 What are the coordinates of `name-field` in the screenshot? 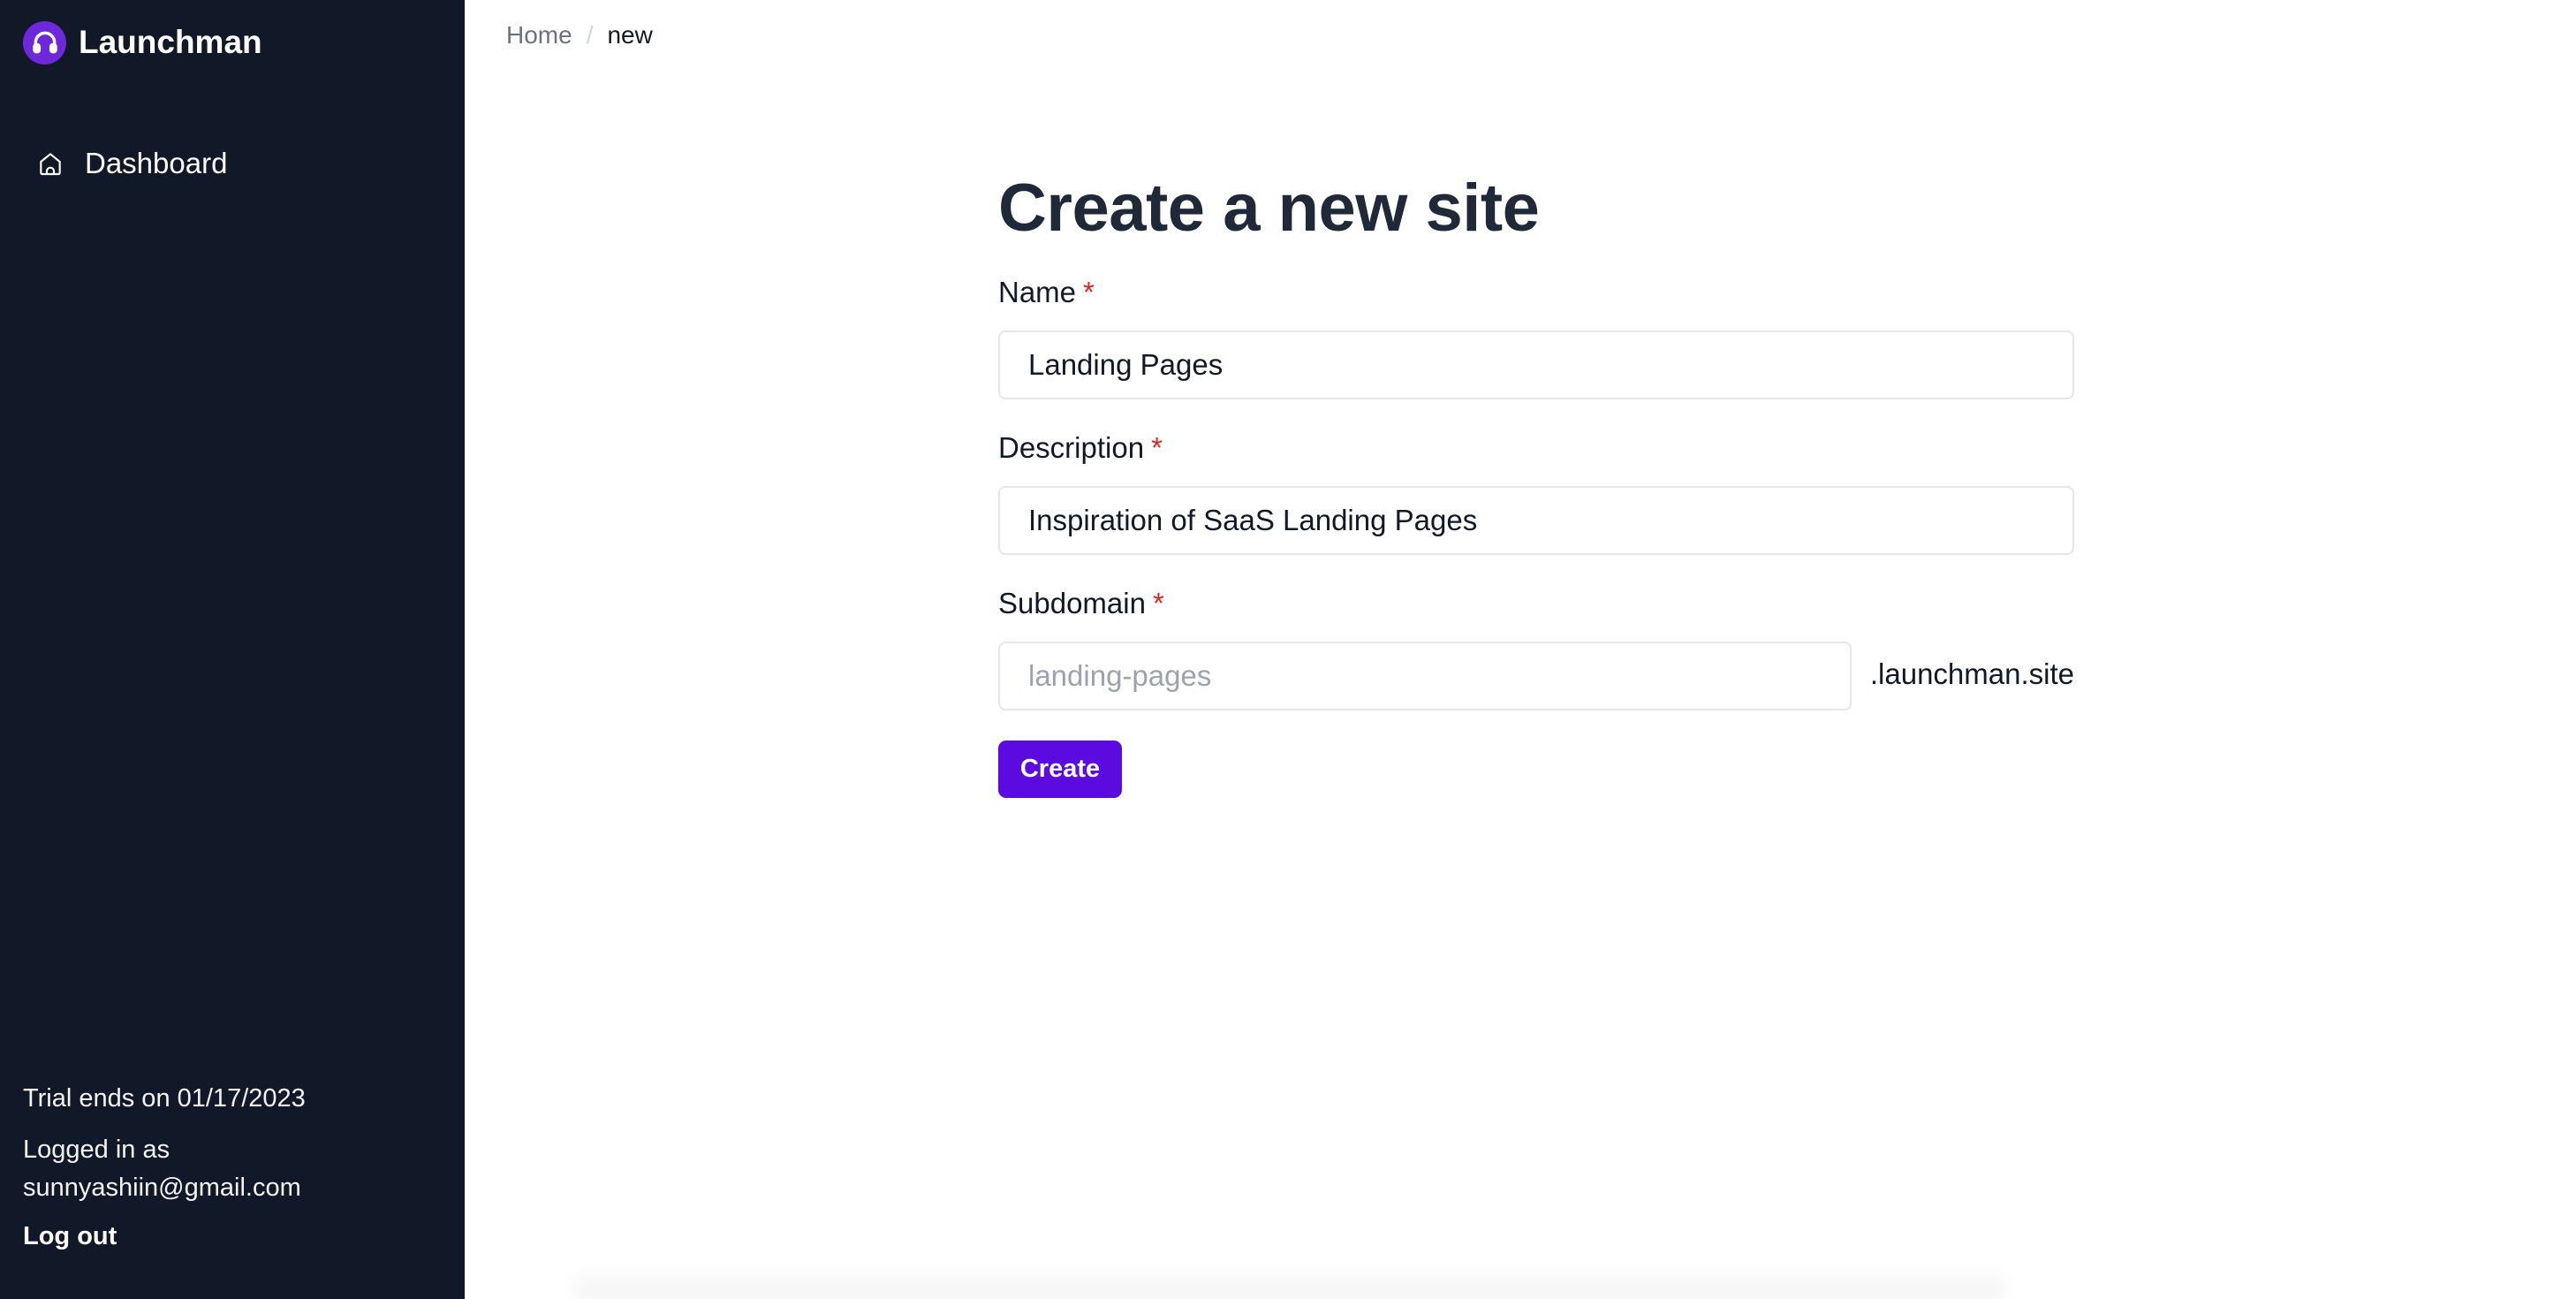 It's located at (1536, 365).